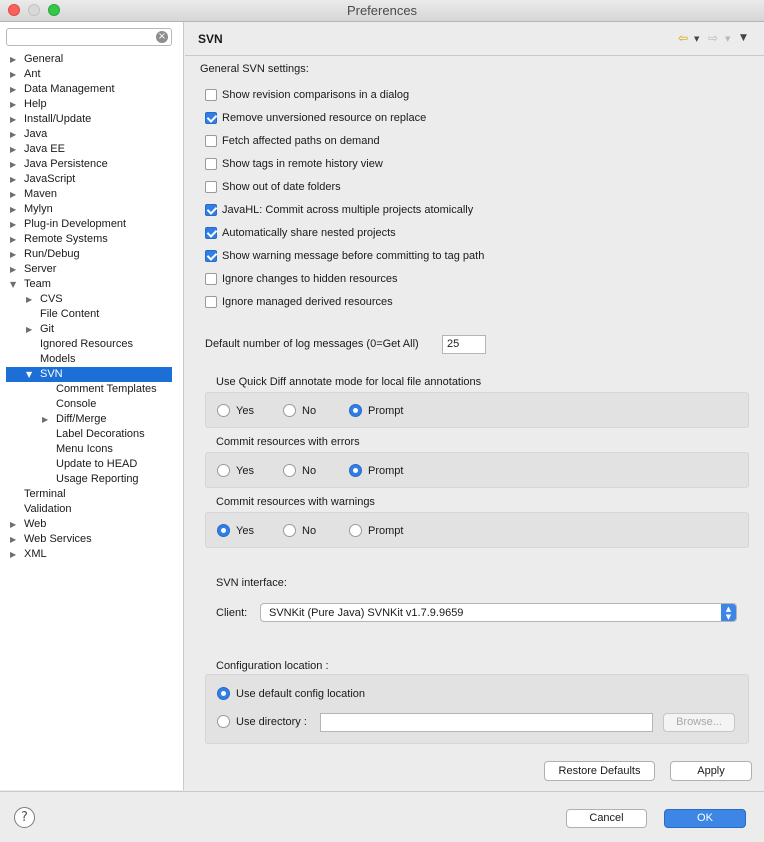 This screenshot has width=764, height=842. Describe the element at coordinates (606, 818) in the screenshot. I see `cancel-button: Cancel` at that location.